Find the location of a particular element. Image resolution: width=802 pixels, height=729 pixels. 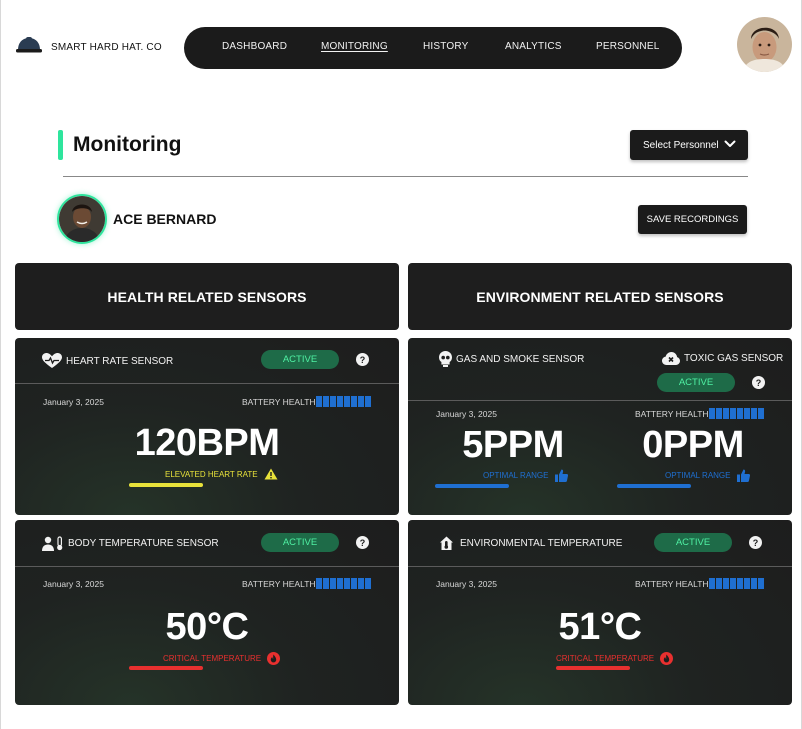

environmental-temperature-sensor-title: ENVIRONMENTAL TEMPERATURE is located at coordinates (531, 543).